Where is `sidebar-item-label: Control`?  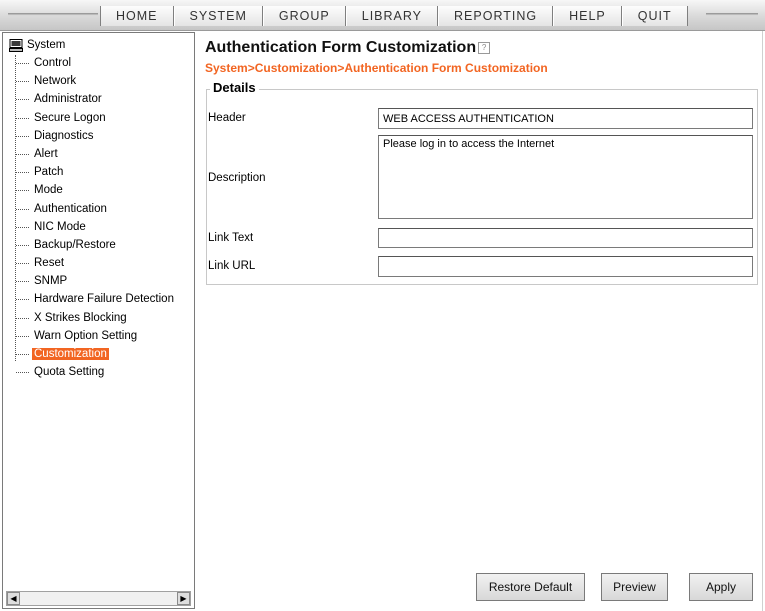
sidebar-item-label: Control is located at coordinates (53, 63).